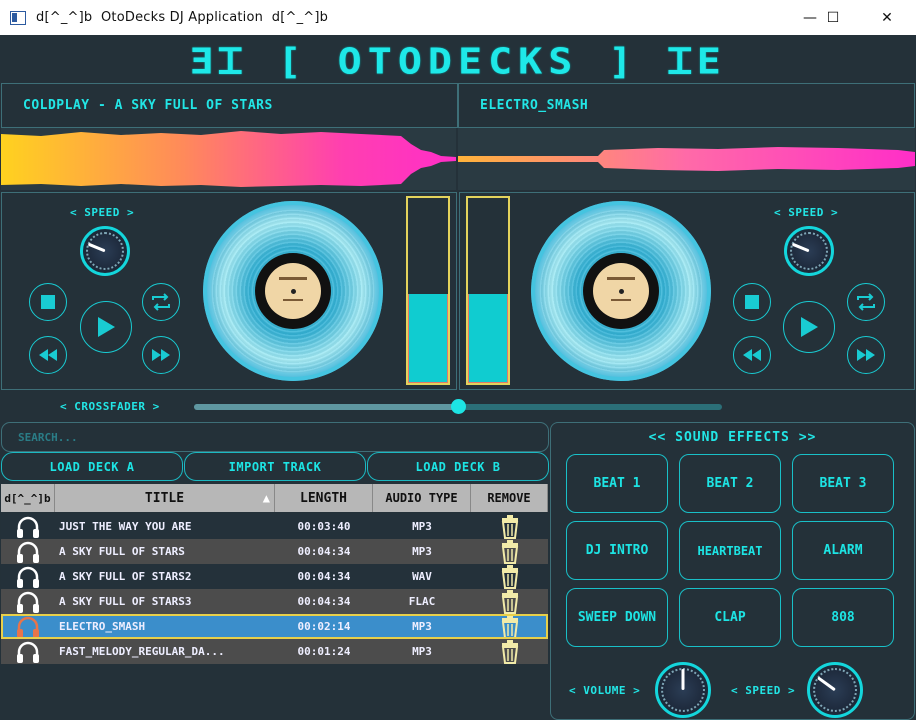 Image resolution: width=916 pixels, height=720 pixels. I want to click on deck-b-play-button, so click(809, 327).